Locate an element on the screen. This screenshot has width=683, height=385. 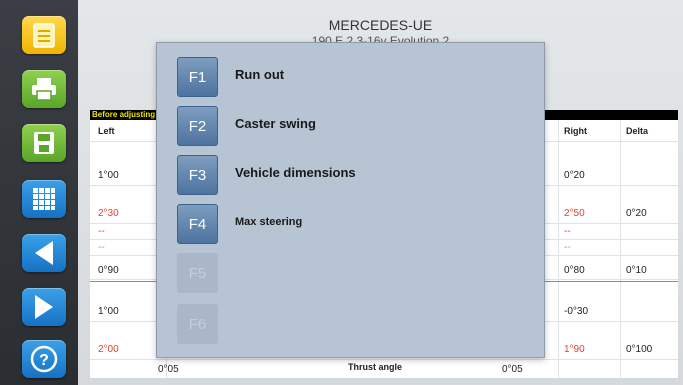
f5-button: F5 is located at coordinates (197, 273).